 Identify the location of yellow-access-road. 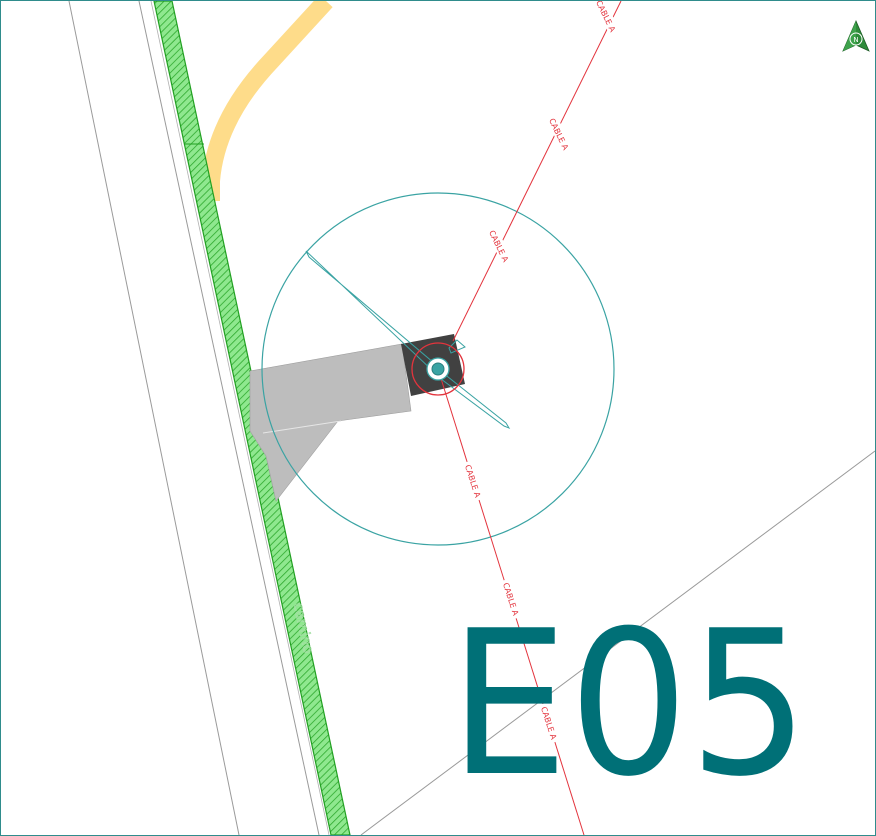
(267, 101).